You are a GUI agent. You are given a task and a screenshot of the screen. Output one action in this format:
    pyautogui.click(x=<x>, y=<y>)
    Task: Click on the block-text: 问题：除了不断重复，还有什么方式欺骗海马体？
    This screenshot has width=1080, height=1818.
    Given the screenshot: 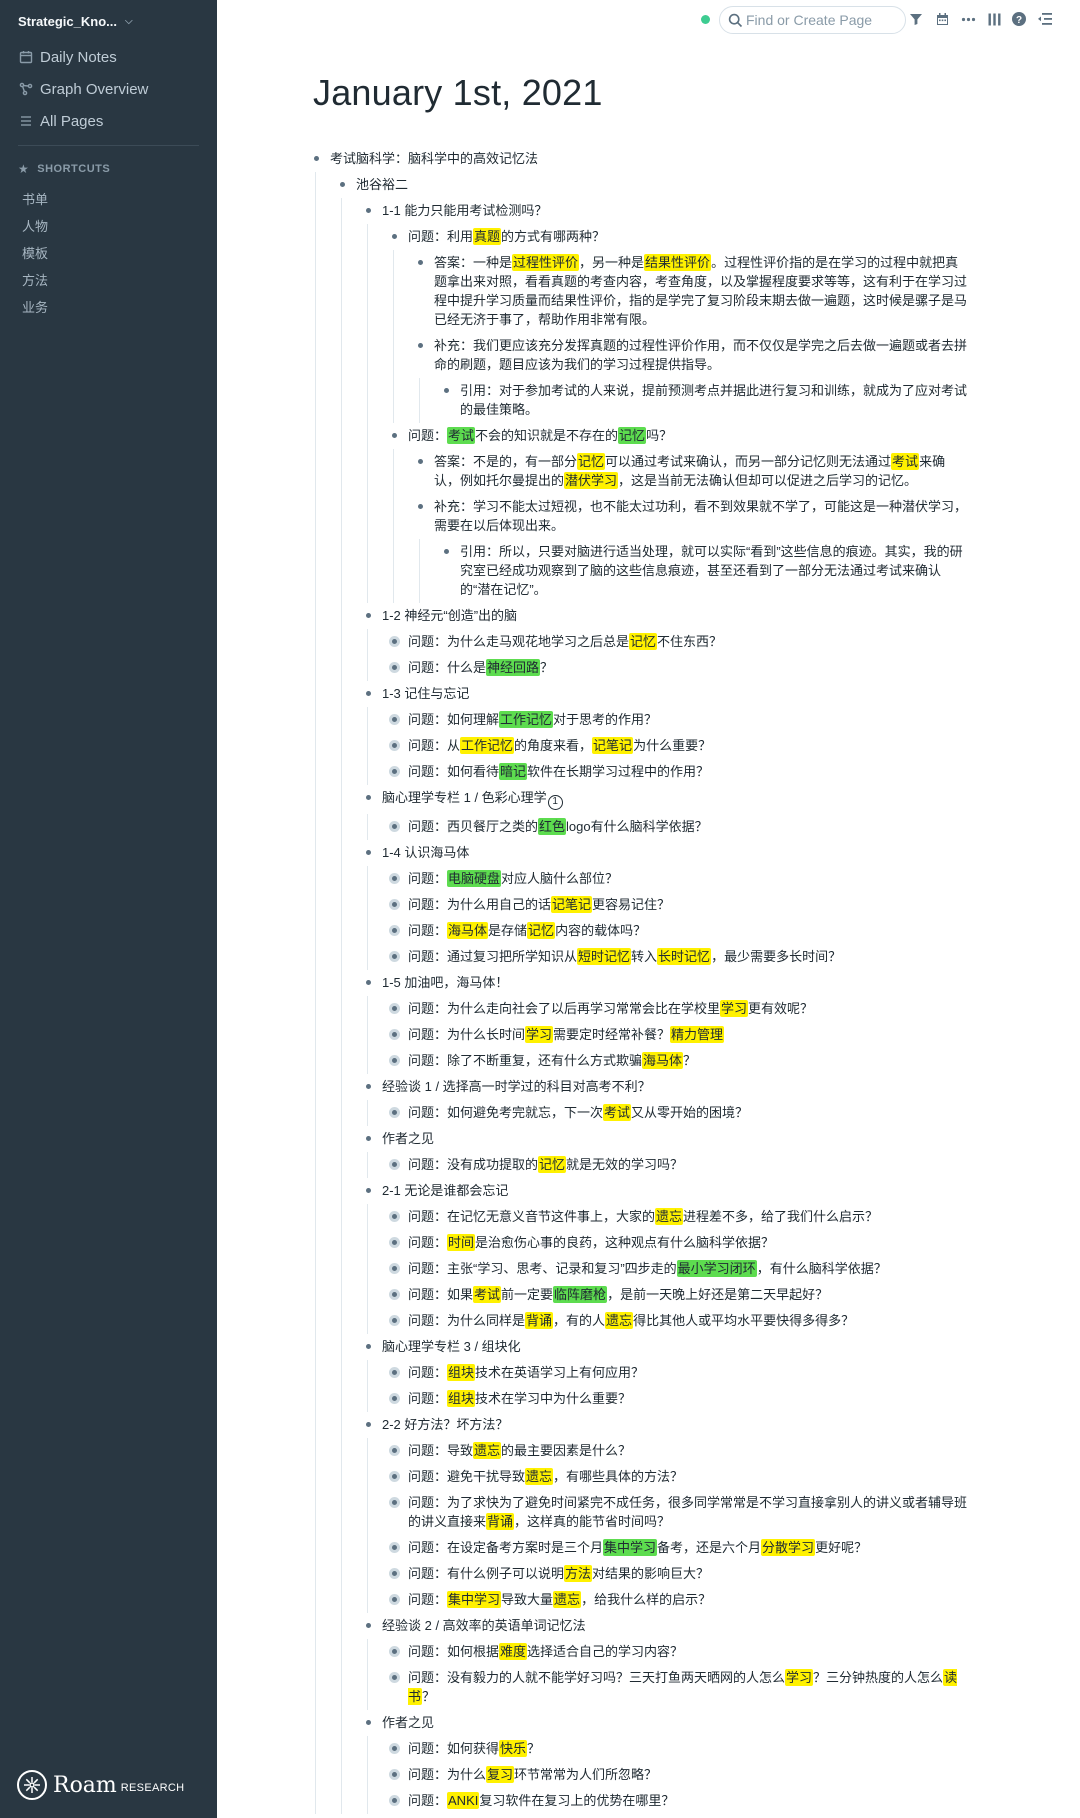 What is the action you would take?
    pyautogui.click(x=685, y=1060)
    